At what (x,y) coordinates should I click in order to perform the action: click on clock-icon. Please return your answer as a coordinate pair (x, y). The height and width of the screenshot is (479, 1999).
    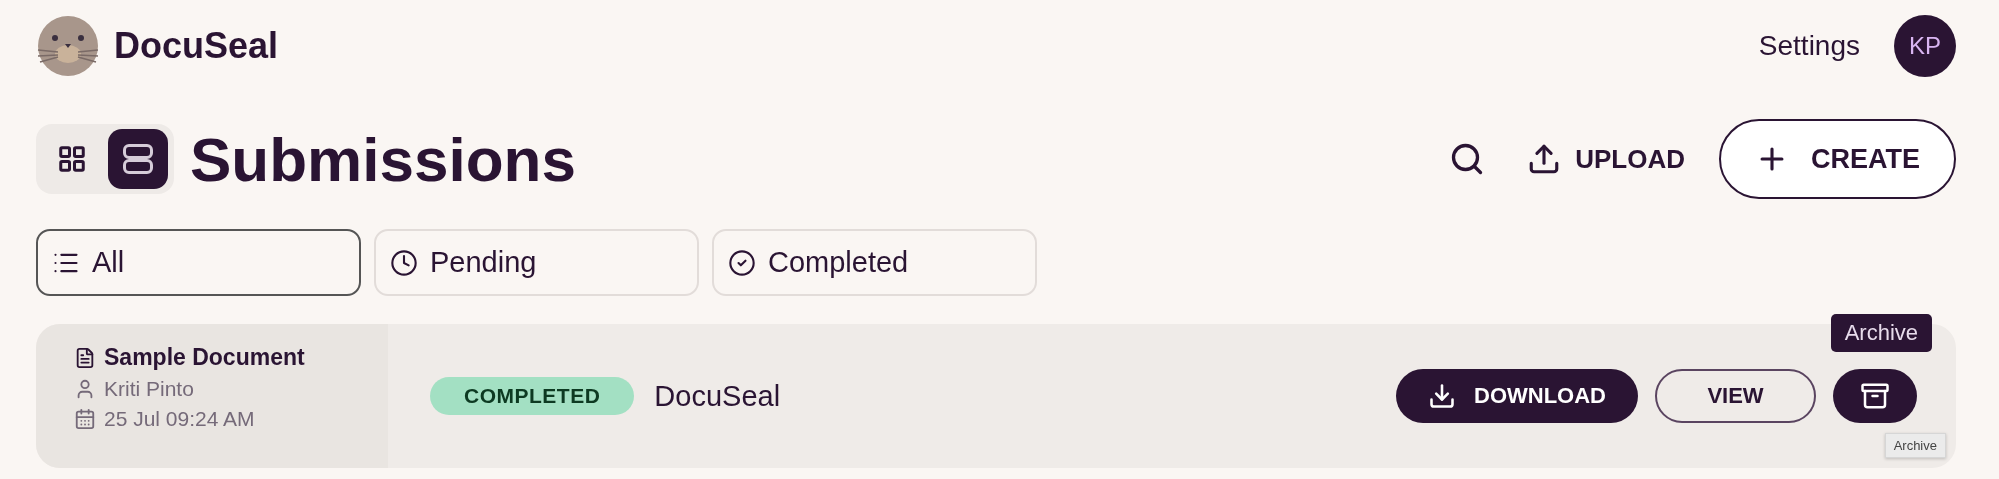
    Looking at the image, I should click on (404, 262).